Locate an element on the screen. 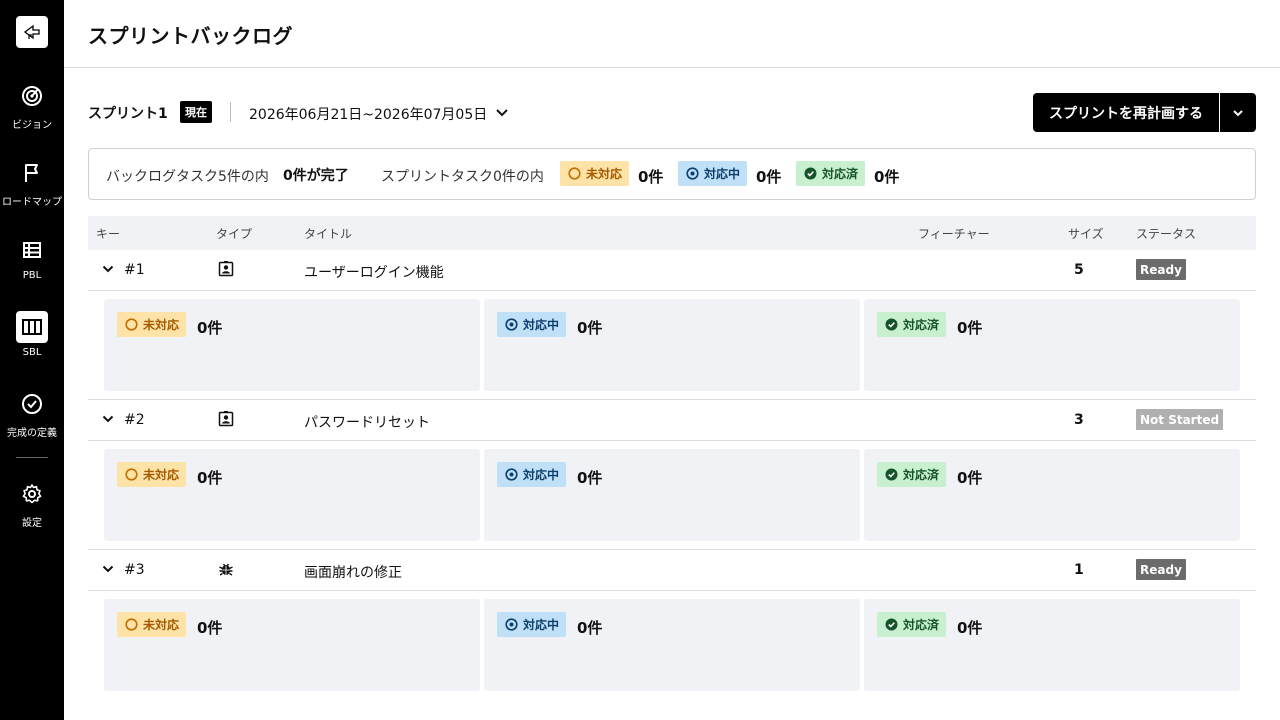 The width and height of the screenshot is (1280, 720). item-size: 1 is located at coordinates (1079, 570).